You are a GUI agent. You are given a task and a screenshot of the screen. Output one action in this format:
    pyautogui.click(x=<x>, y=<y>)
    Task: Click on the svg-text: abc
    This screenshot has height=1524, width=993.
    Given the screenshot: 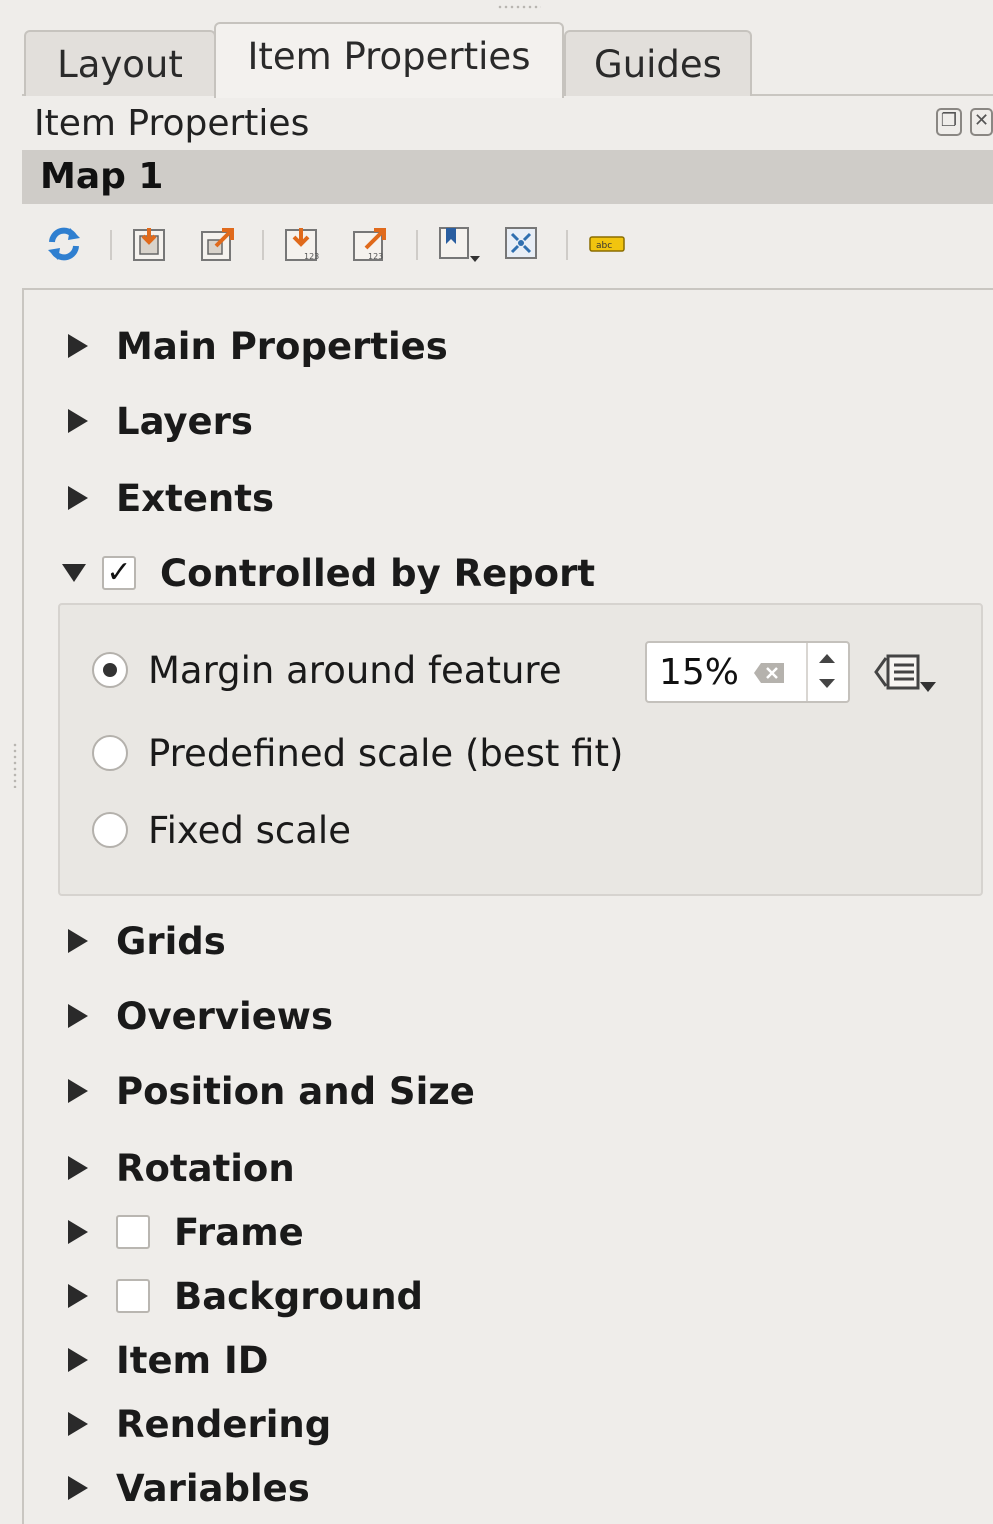 What is the action you would take?
    pyautogui.click(x=604, y=246)
    